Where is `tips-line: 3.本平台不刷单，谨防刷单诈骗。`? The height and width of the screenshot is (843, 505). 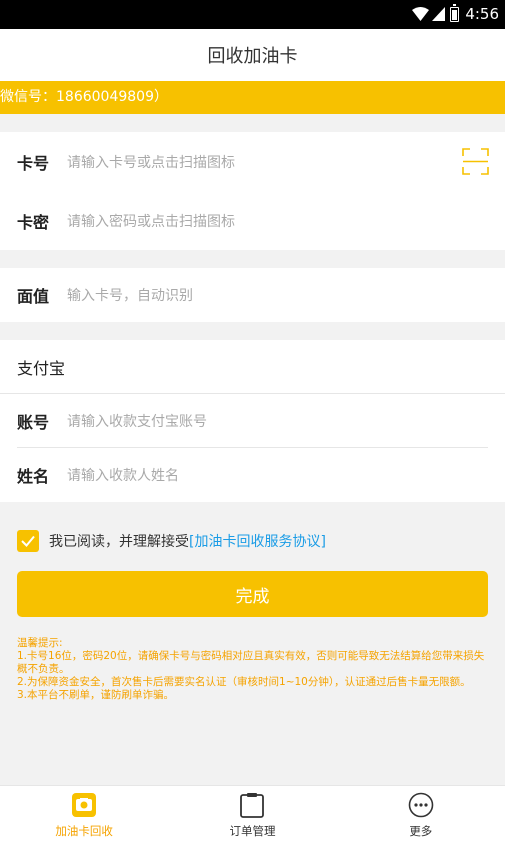 tips-line: 3.本平台不刷单，谨防刷单诈骗。 is located at coordinates (96, 695).